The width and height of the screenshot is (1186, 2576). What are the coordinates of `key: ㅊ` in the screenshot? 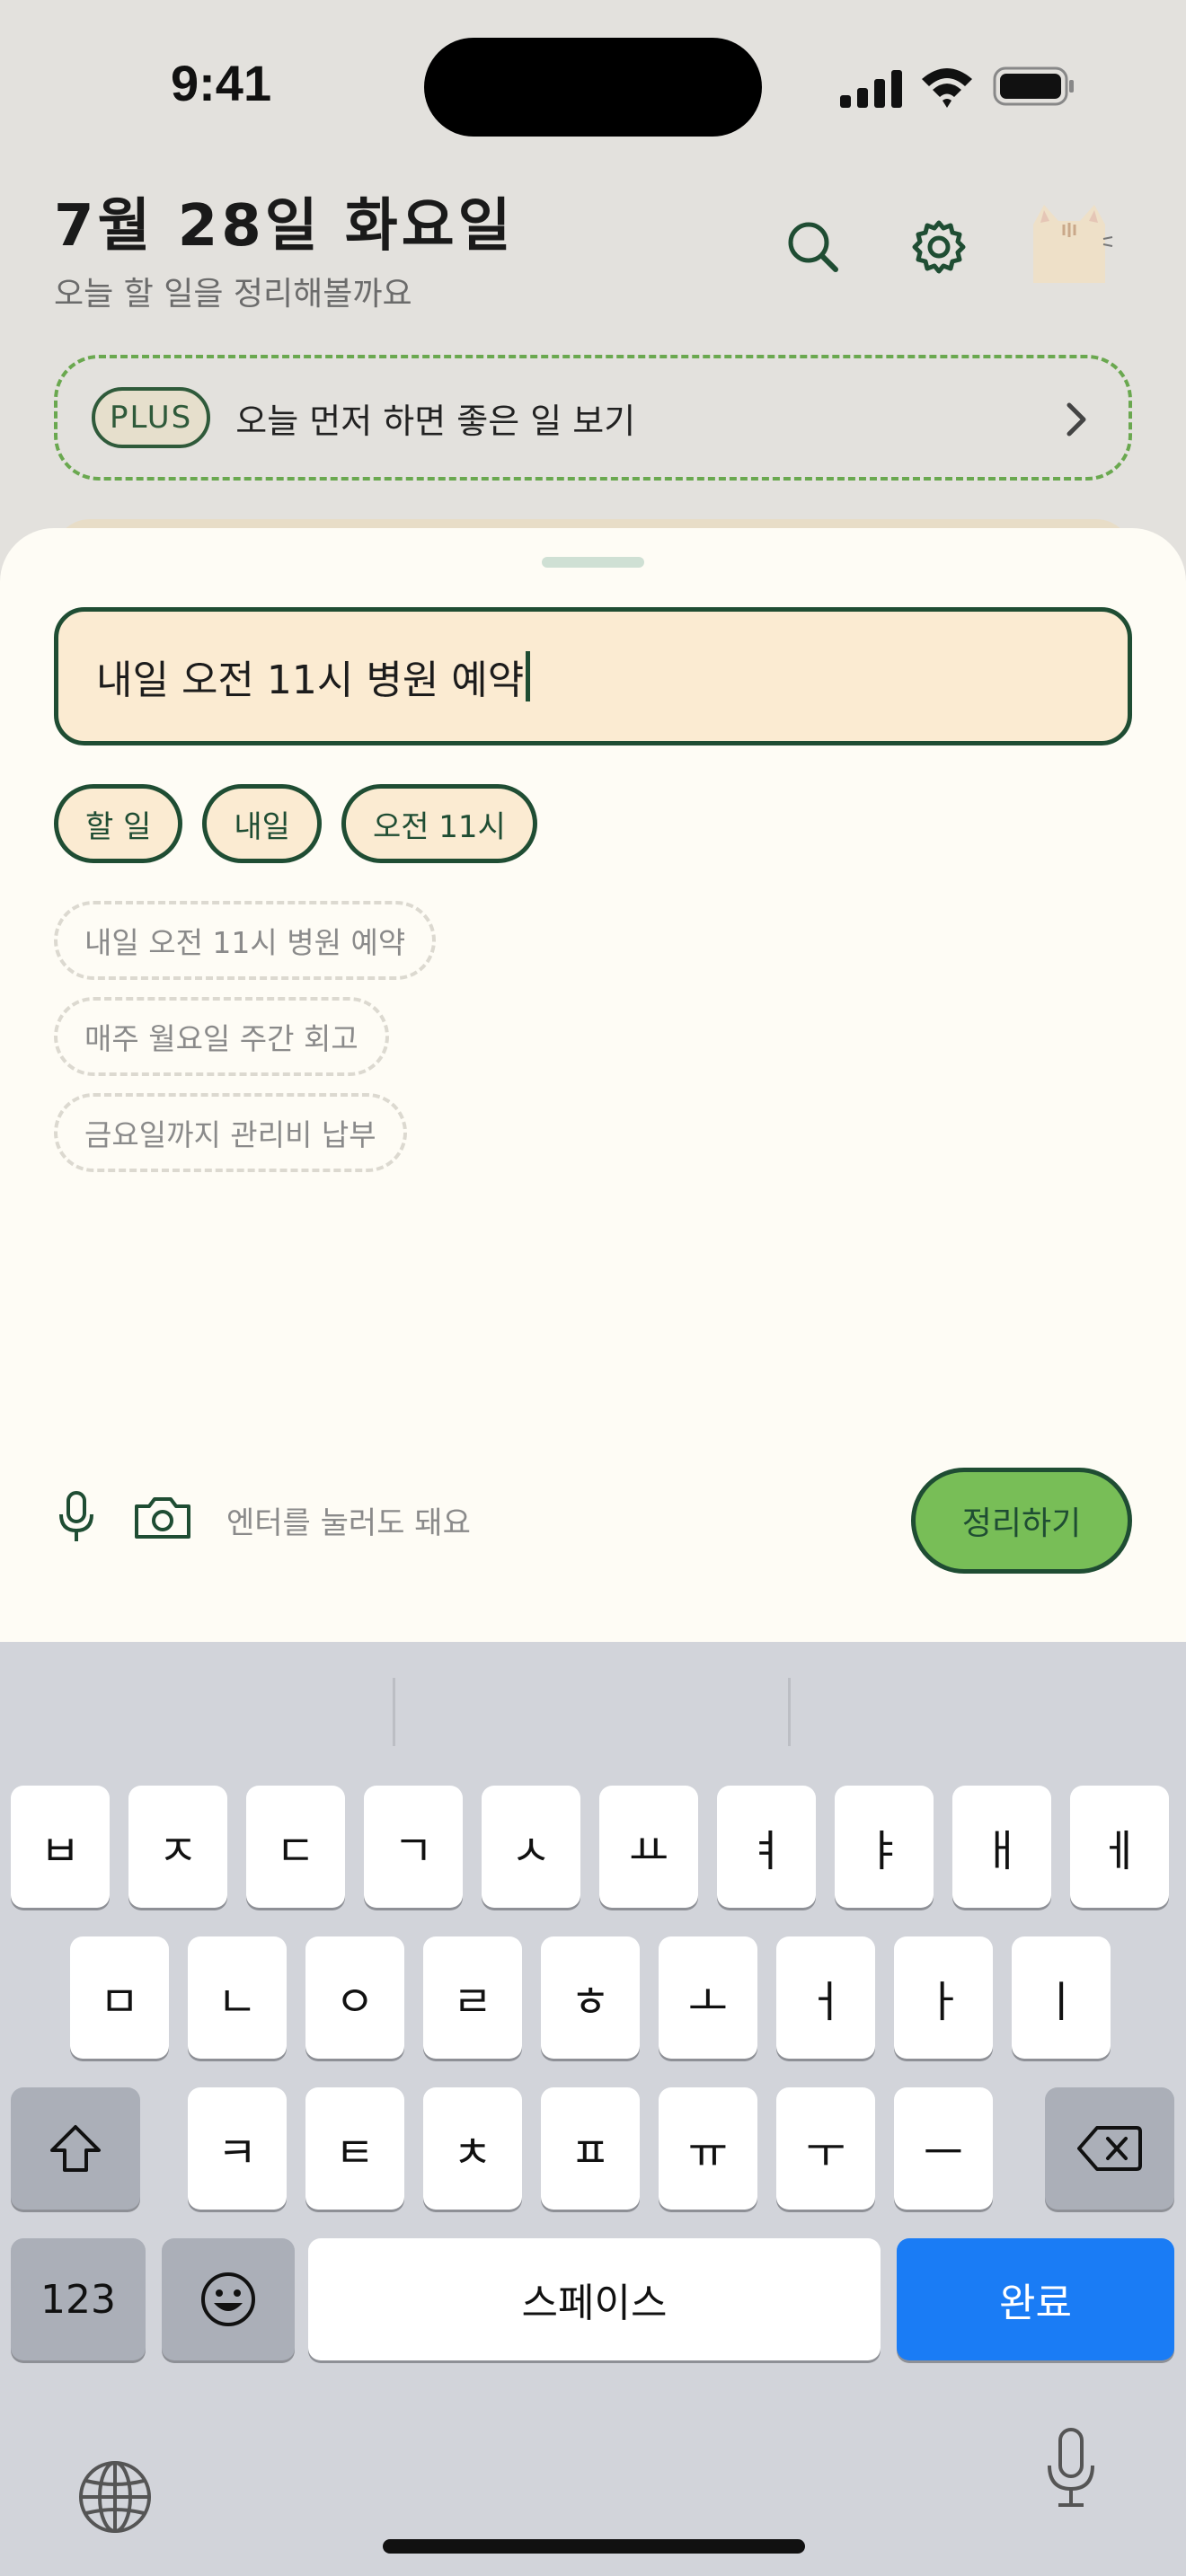 It's located at (472, 2148).